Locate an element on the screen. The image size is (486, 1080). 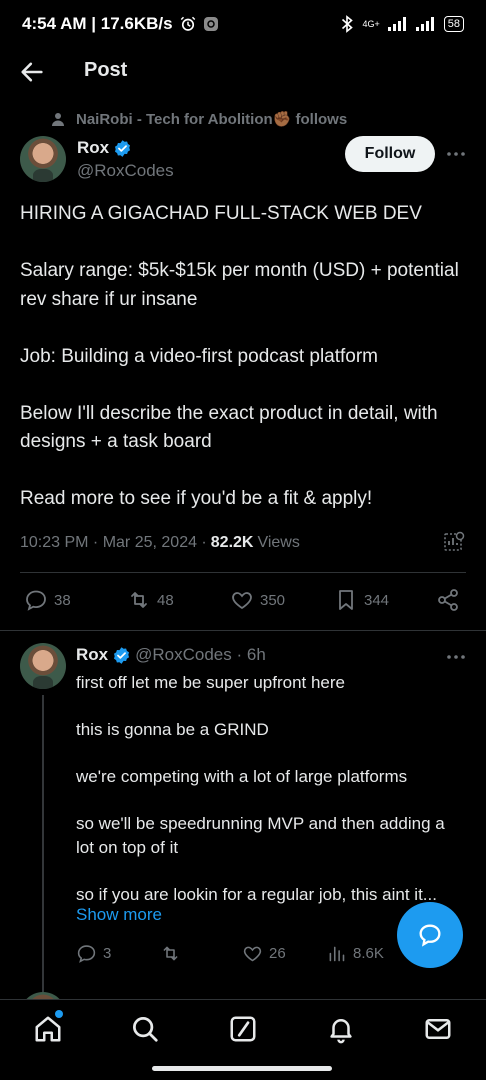
status-bar: 4:54 AM | 17.6KB/s 4G+ 58 is located at coordinates (243, 24).